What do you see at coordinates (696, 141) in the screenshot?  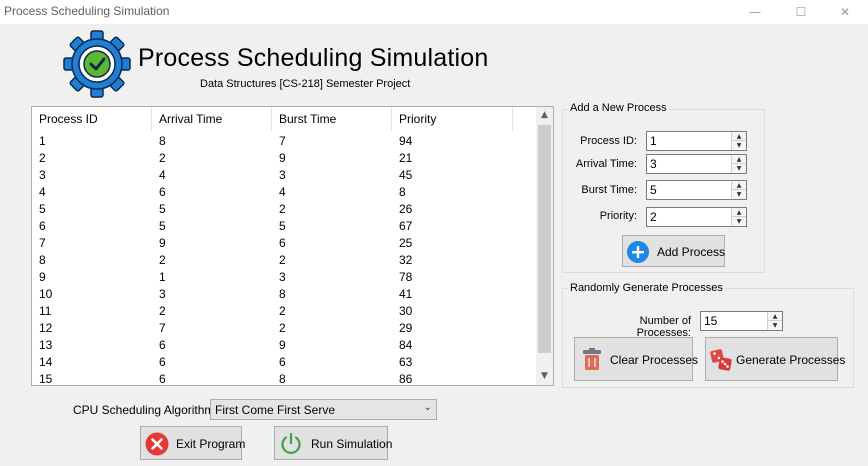 I see `process-id-stepper: 1 ▲ ▼` at bounding box center [696, 141].